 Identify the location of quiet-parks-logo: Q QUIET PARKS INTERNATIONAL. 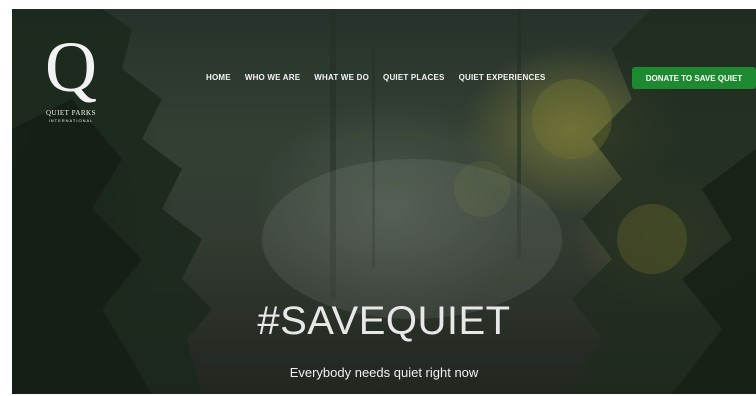
(71, 79).